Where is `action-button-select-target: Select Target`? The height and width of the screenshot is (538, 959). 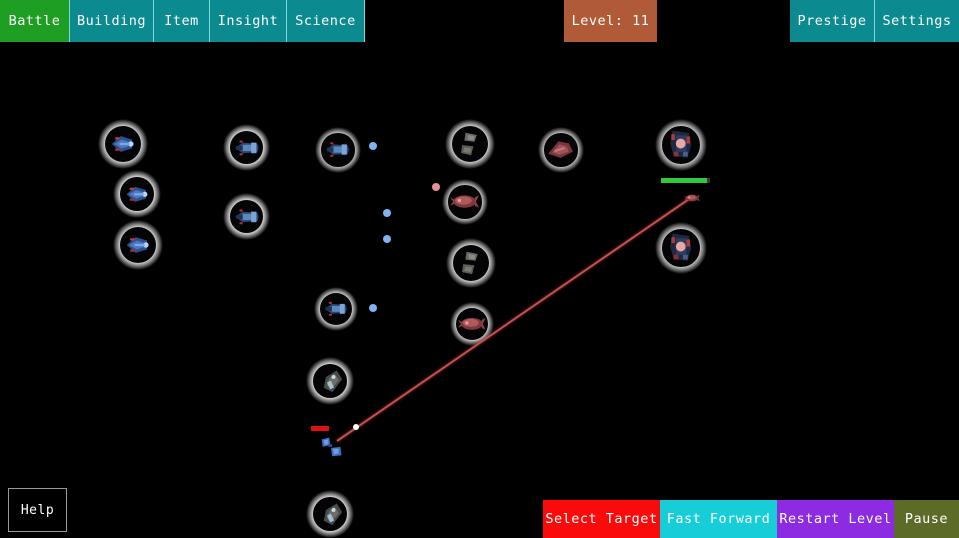 action-button-select-target: Select Target is located at coordinates (601, 519).